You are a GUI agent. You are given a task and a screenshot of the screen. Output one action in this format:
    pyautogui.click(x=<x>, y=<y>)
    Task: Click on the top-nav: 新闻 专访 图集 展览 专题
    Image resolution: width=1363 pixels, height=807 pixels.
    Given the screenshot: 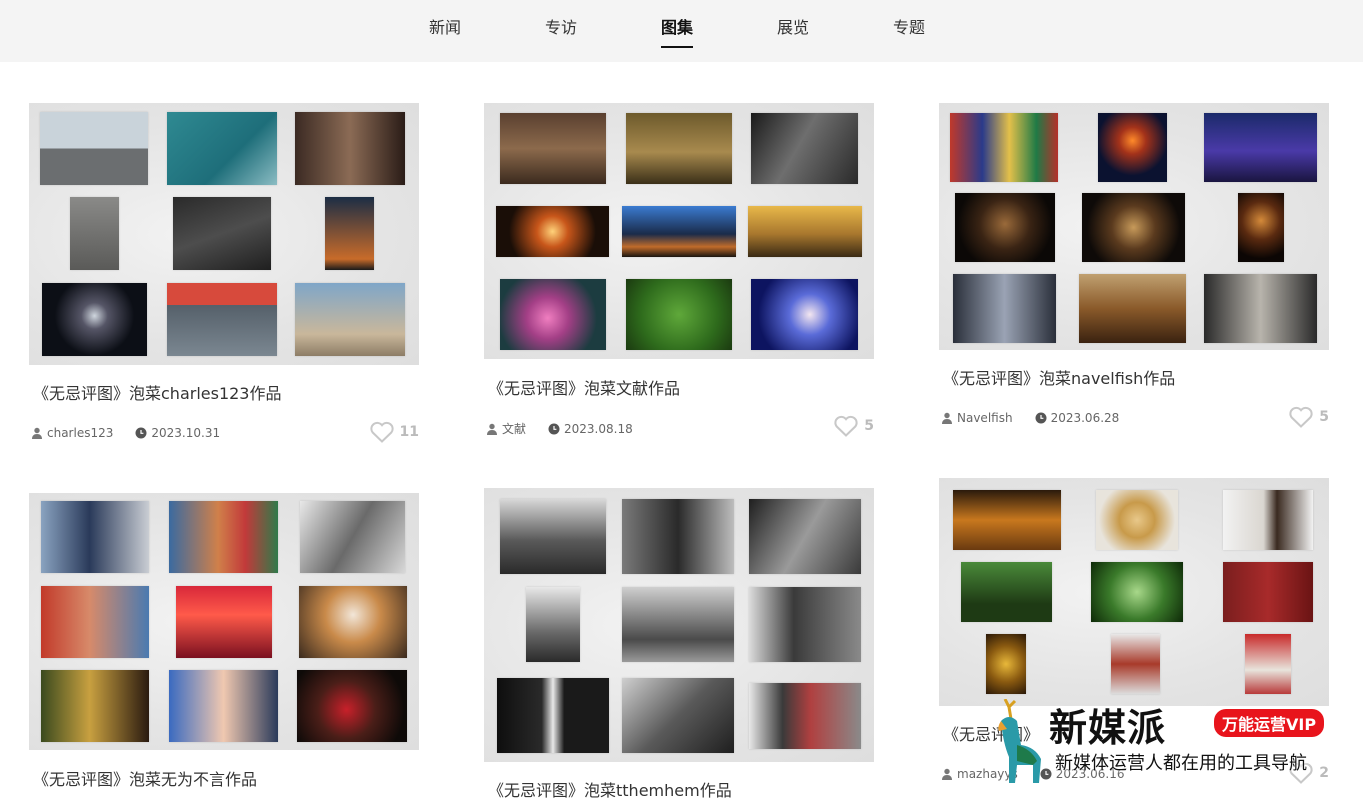 What is the action you would take?
    pyautogui.click(x=681, y=31)
    